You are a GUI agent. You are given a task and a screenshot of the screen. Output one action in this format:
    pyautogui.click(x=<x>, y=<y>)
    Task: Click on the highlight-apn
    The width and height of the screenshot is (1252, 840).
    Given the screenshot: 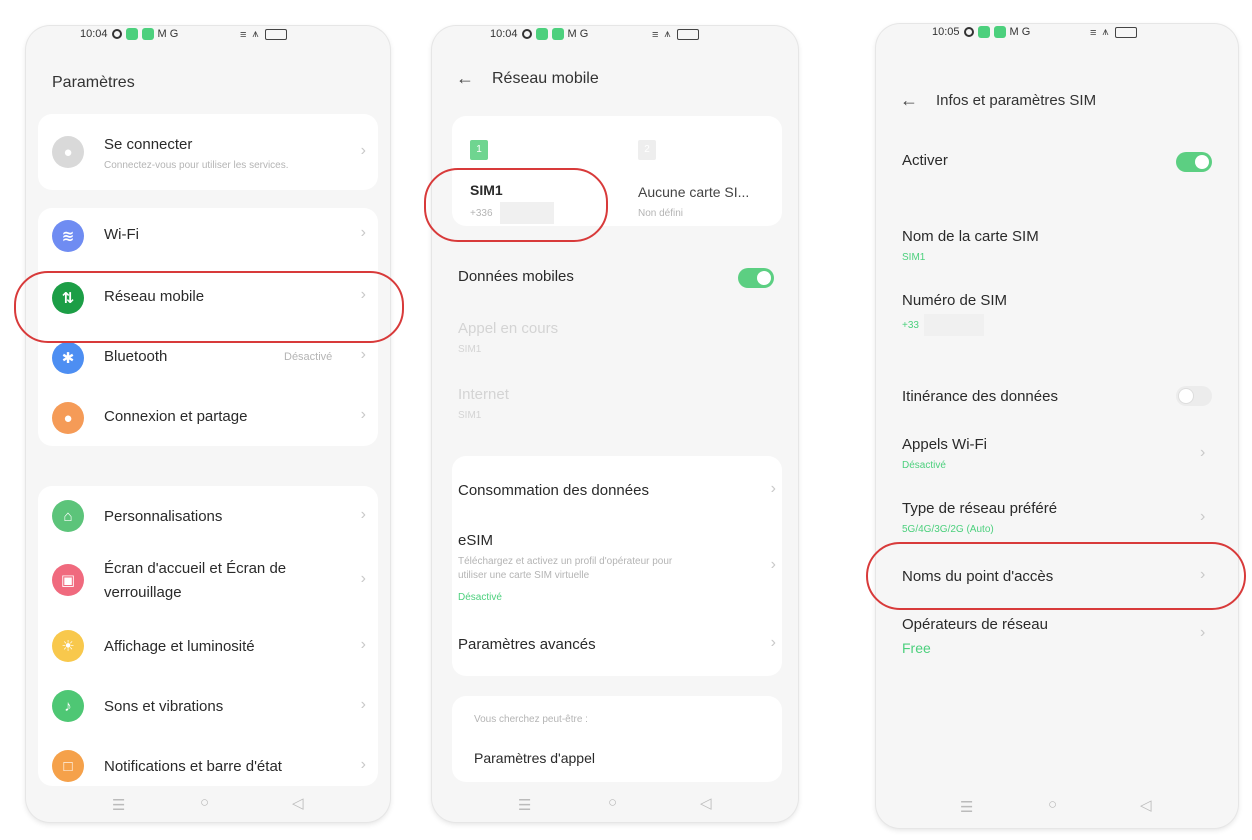 What is the action you would take?
    pyautogui.click(x=1056, y=576)
    